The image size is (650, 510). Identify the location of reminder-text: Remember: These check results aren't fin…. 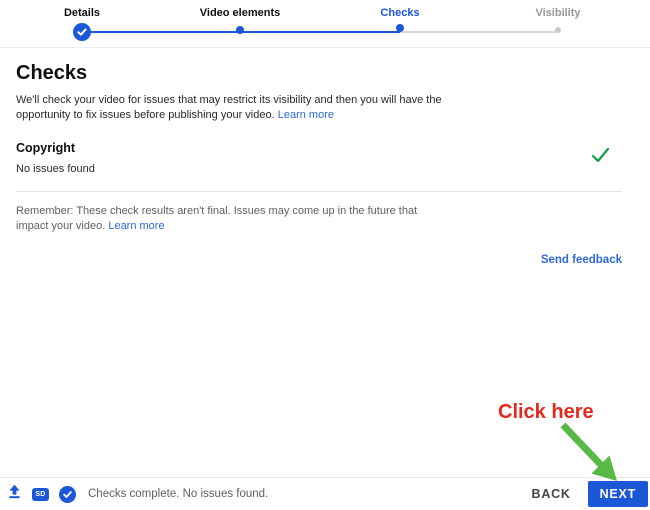
(217, 218).